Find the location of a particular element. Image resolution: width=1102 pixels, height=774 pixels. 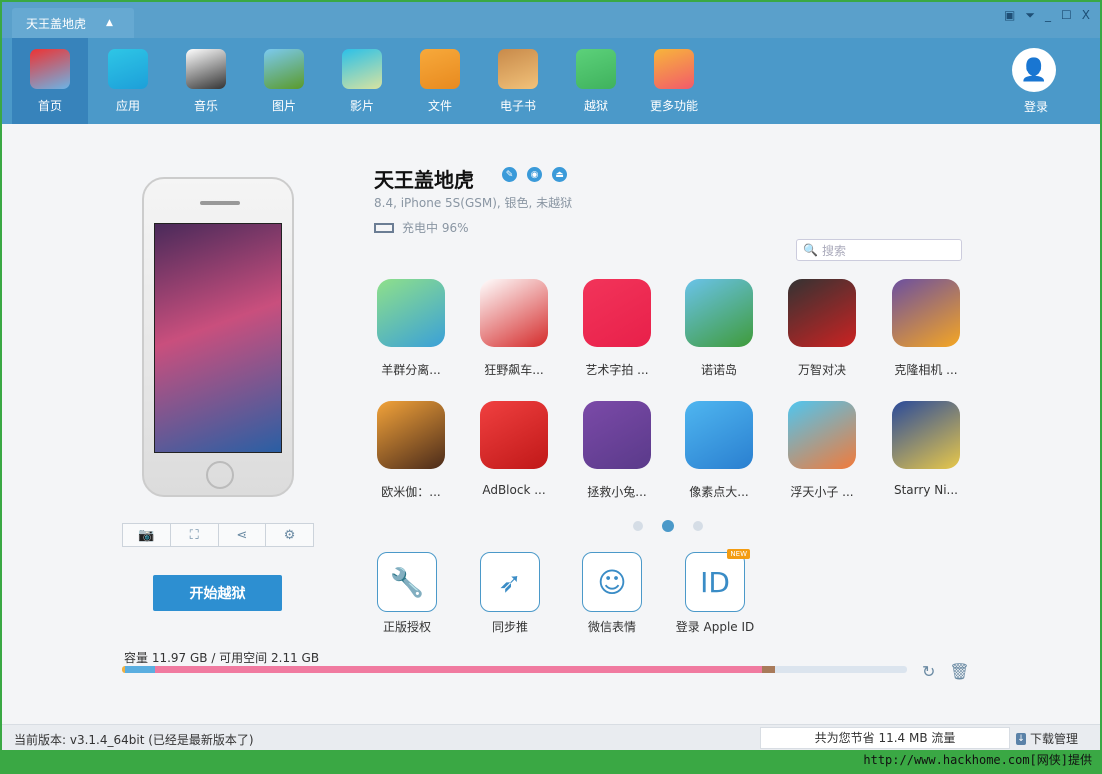

toolbar: 👤 登录 首页 应用 音乐 图片 影片 文件 电子书 越狱 更多功能 is located at coordinates (551, 81).